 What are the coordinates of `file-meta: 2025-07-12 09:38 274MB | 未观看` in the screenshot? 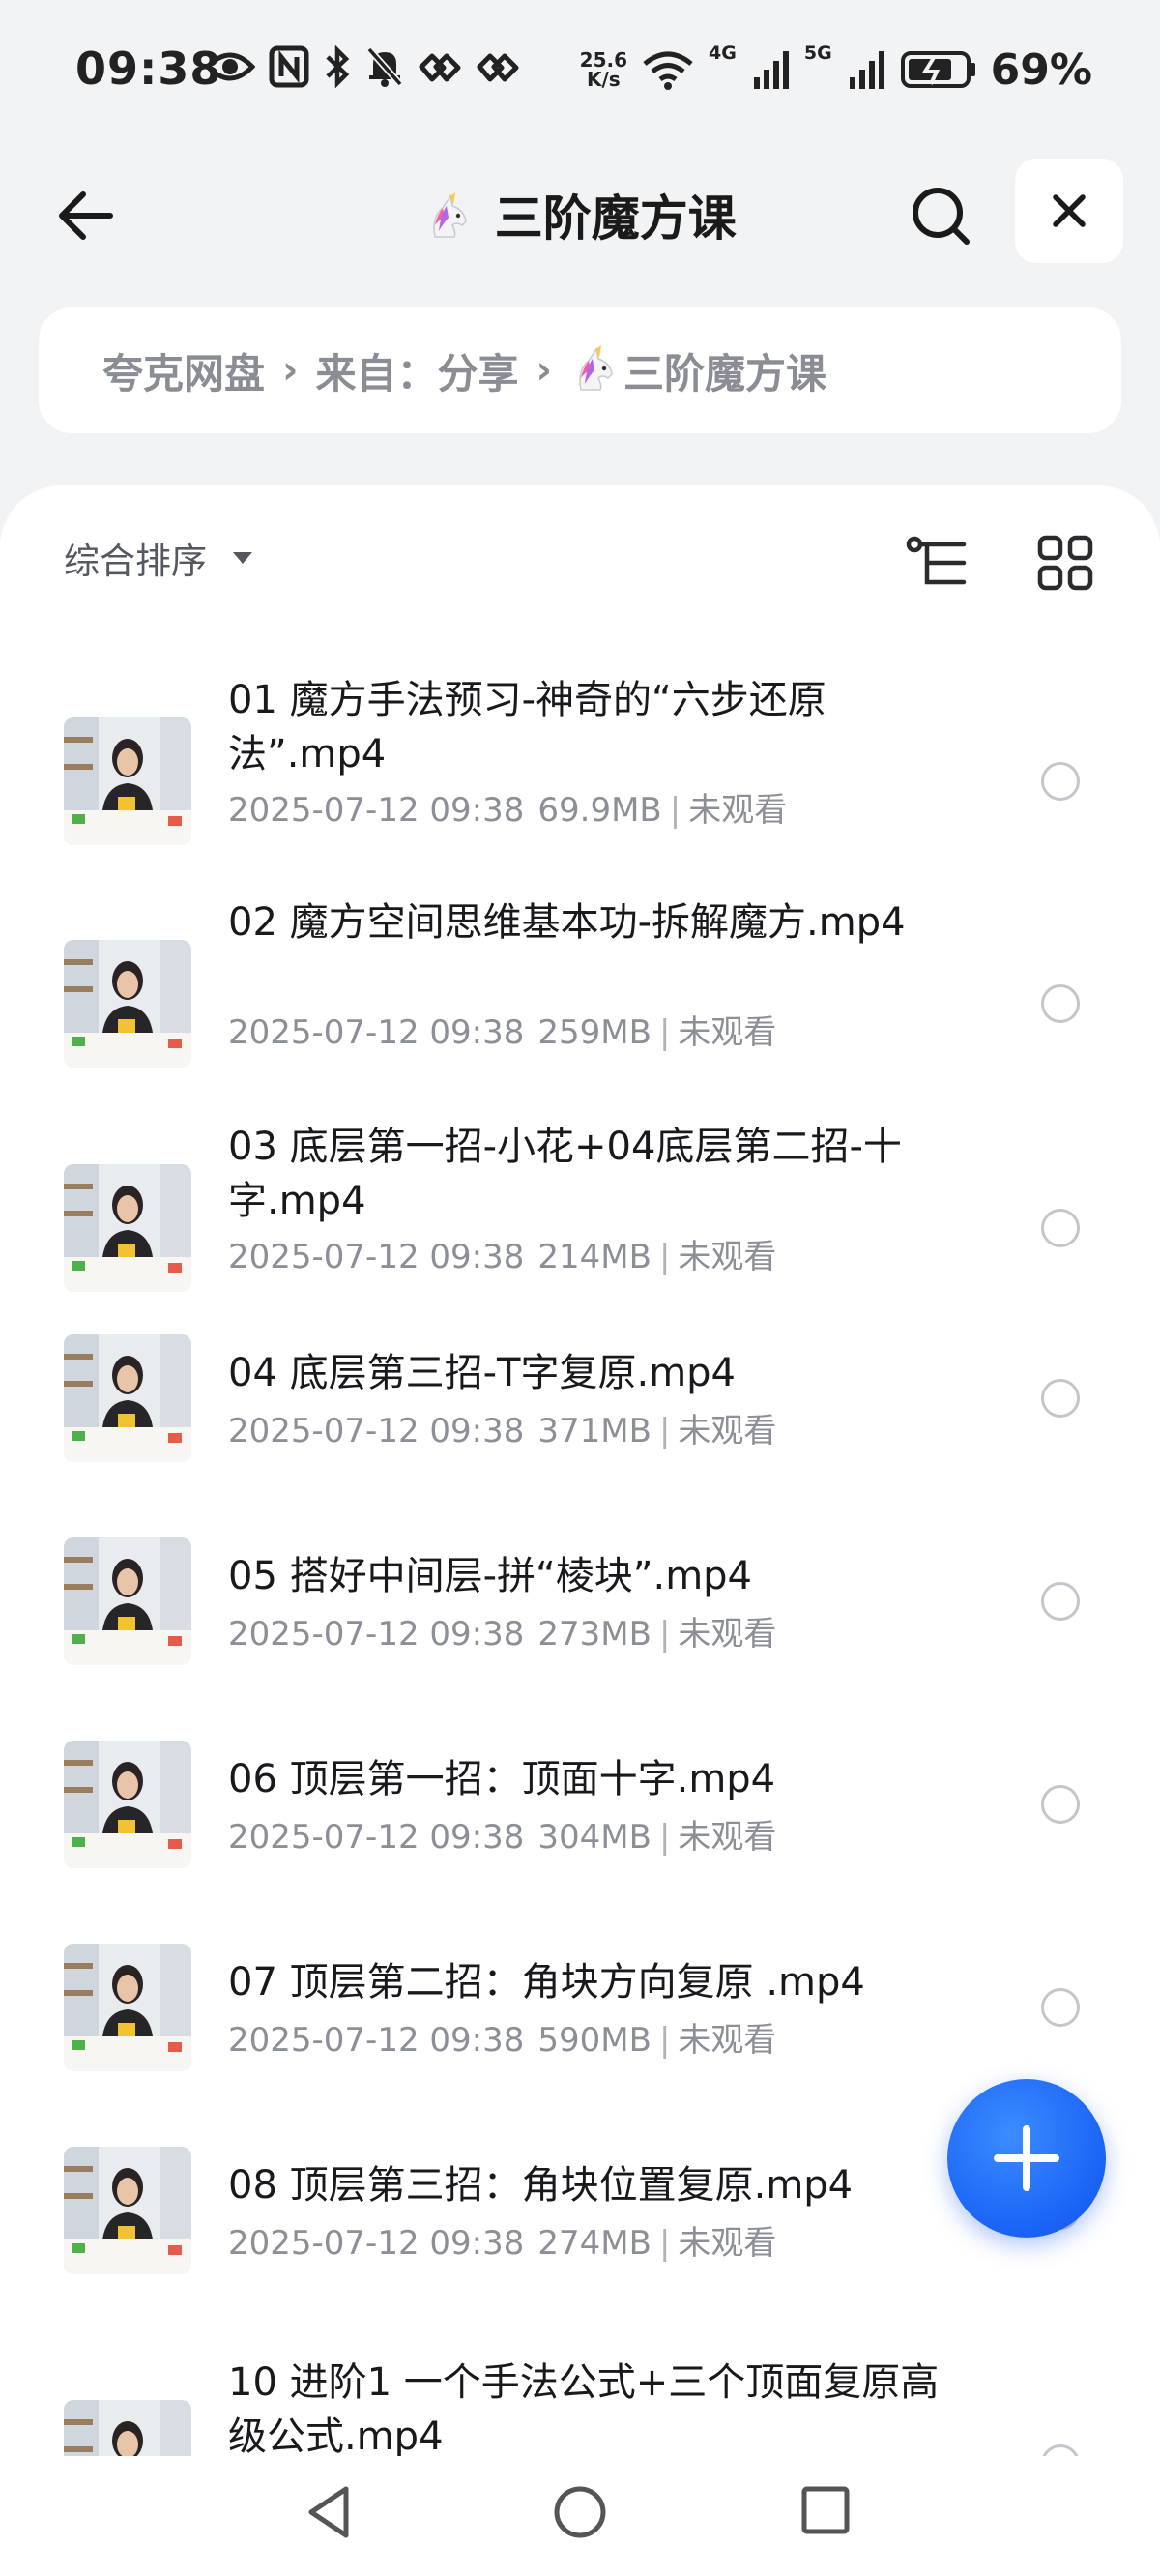 It's located at (585, 2240).